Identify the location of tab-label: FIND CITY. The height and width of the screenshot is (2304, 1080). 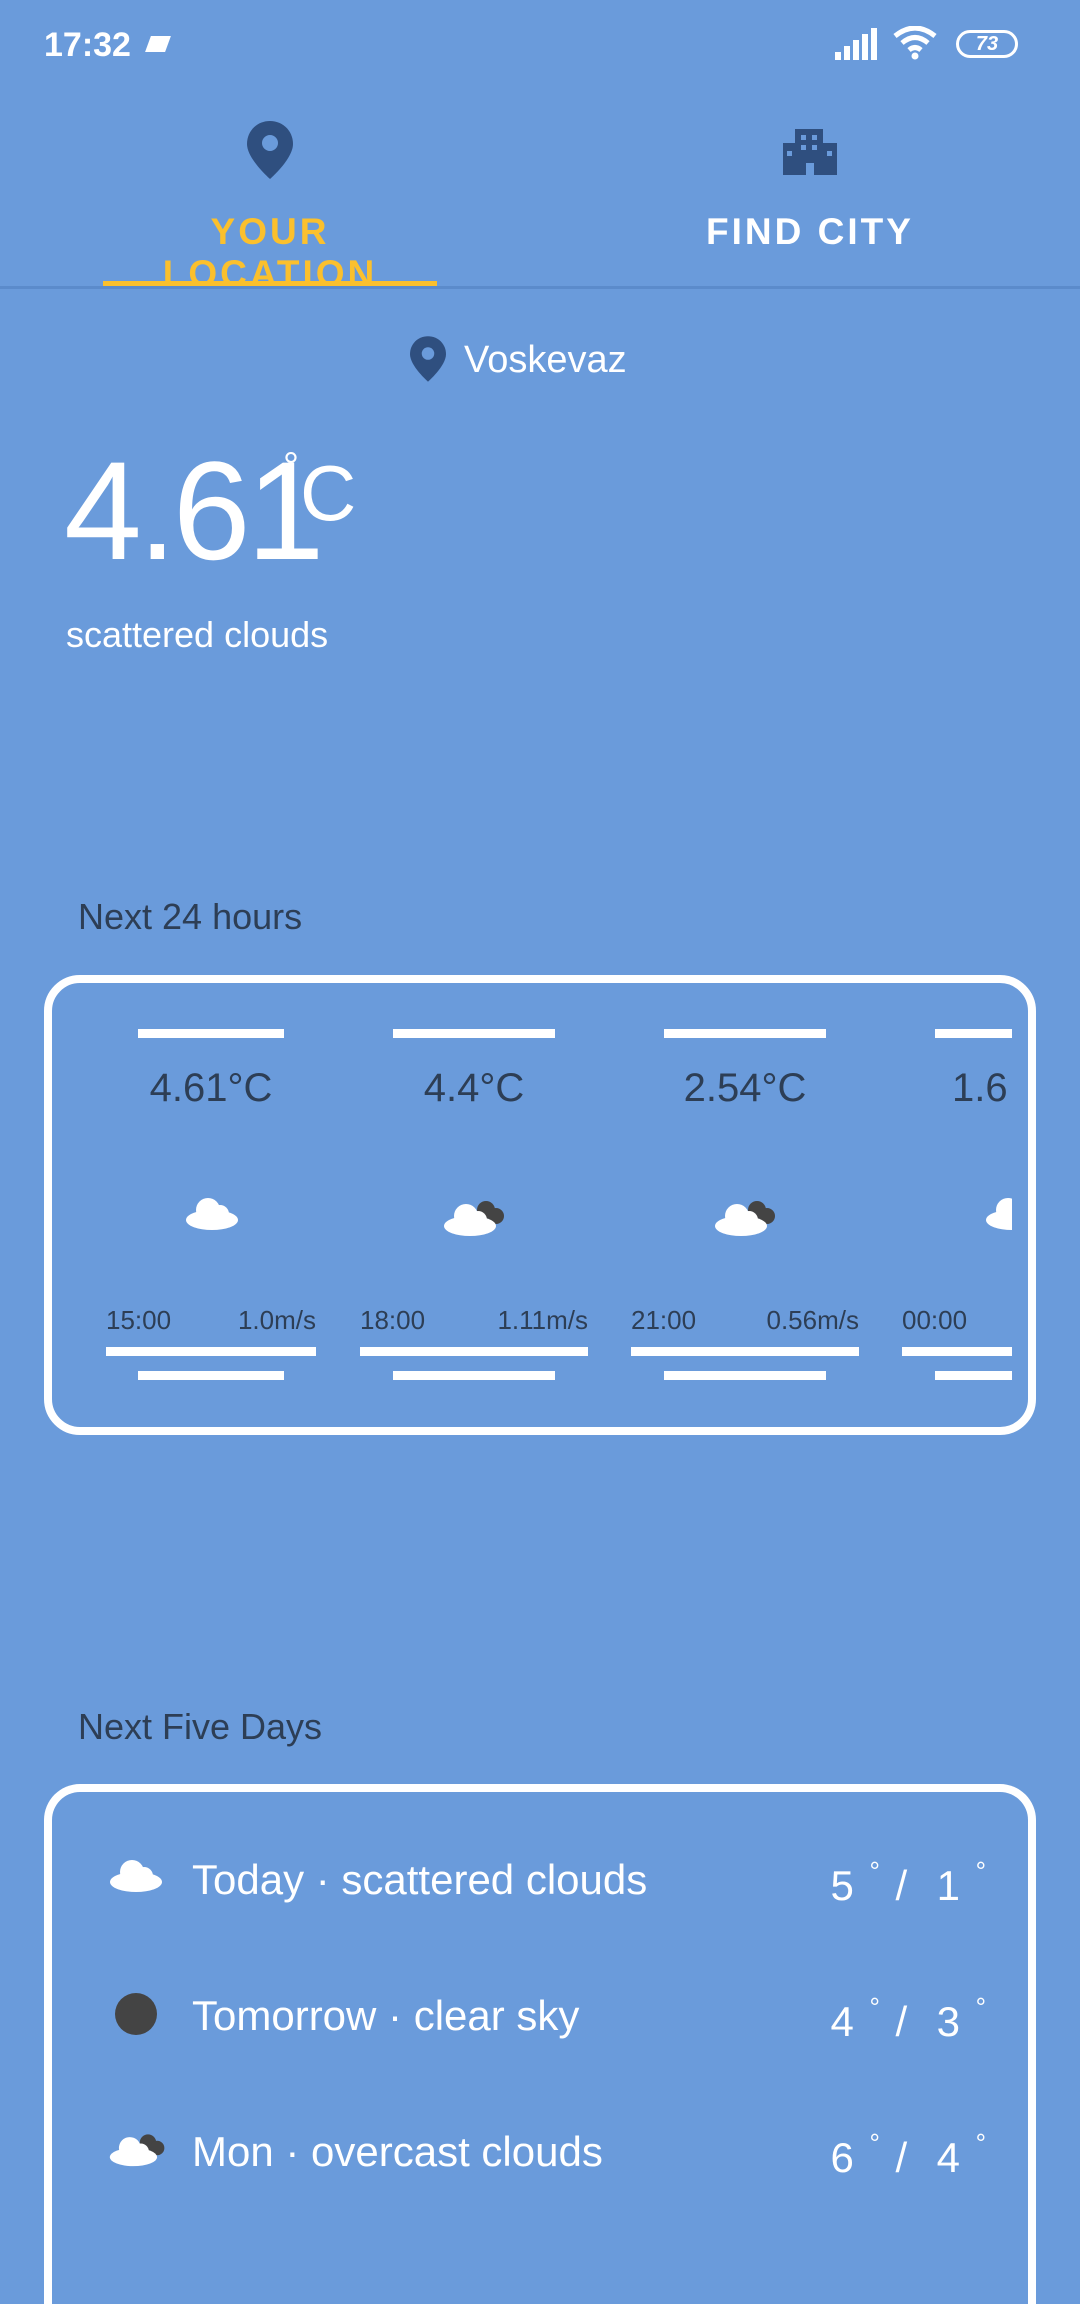
(810, 231).